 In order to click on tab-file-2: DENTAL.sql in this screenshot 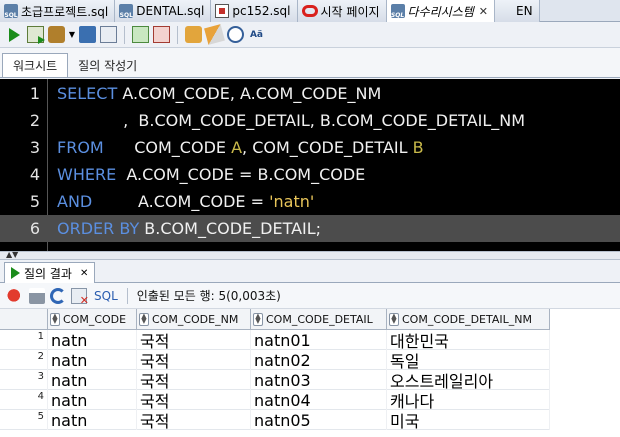, I will do `click(163, 11)`.